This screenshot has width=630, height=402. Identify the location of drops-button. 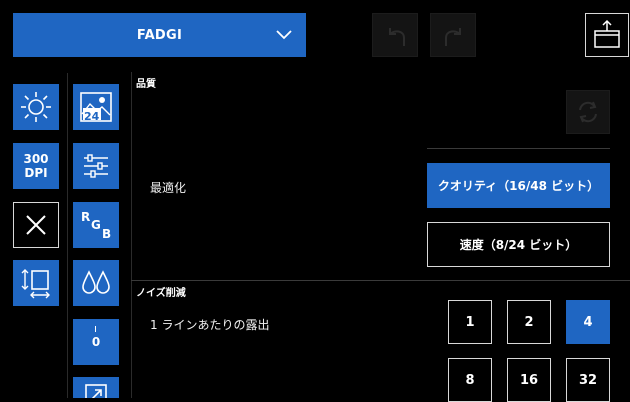
(96, 283).